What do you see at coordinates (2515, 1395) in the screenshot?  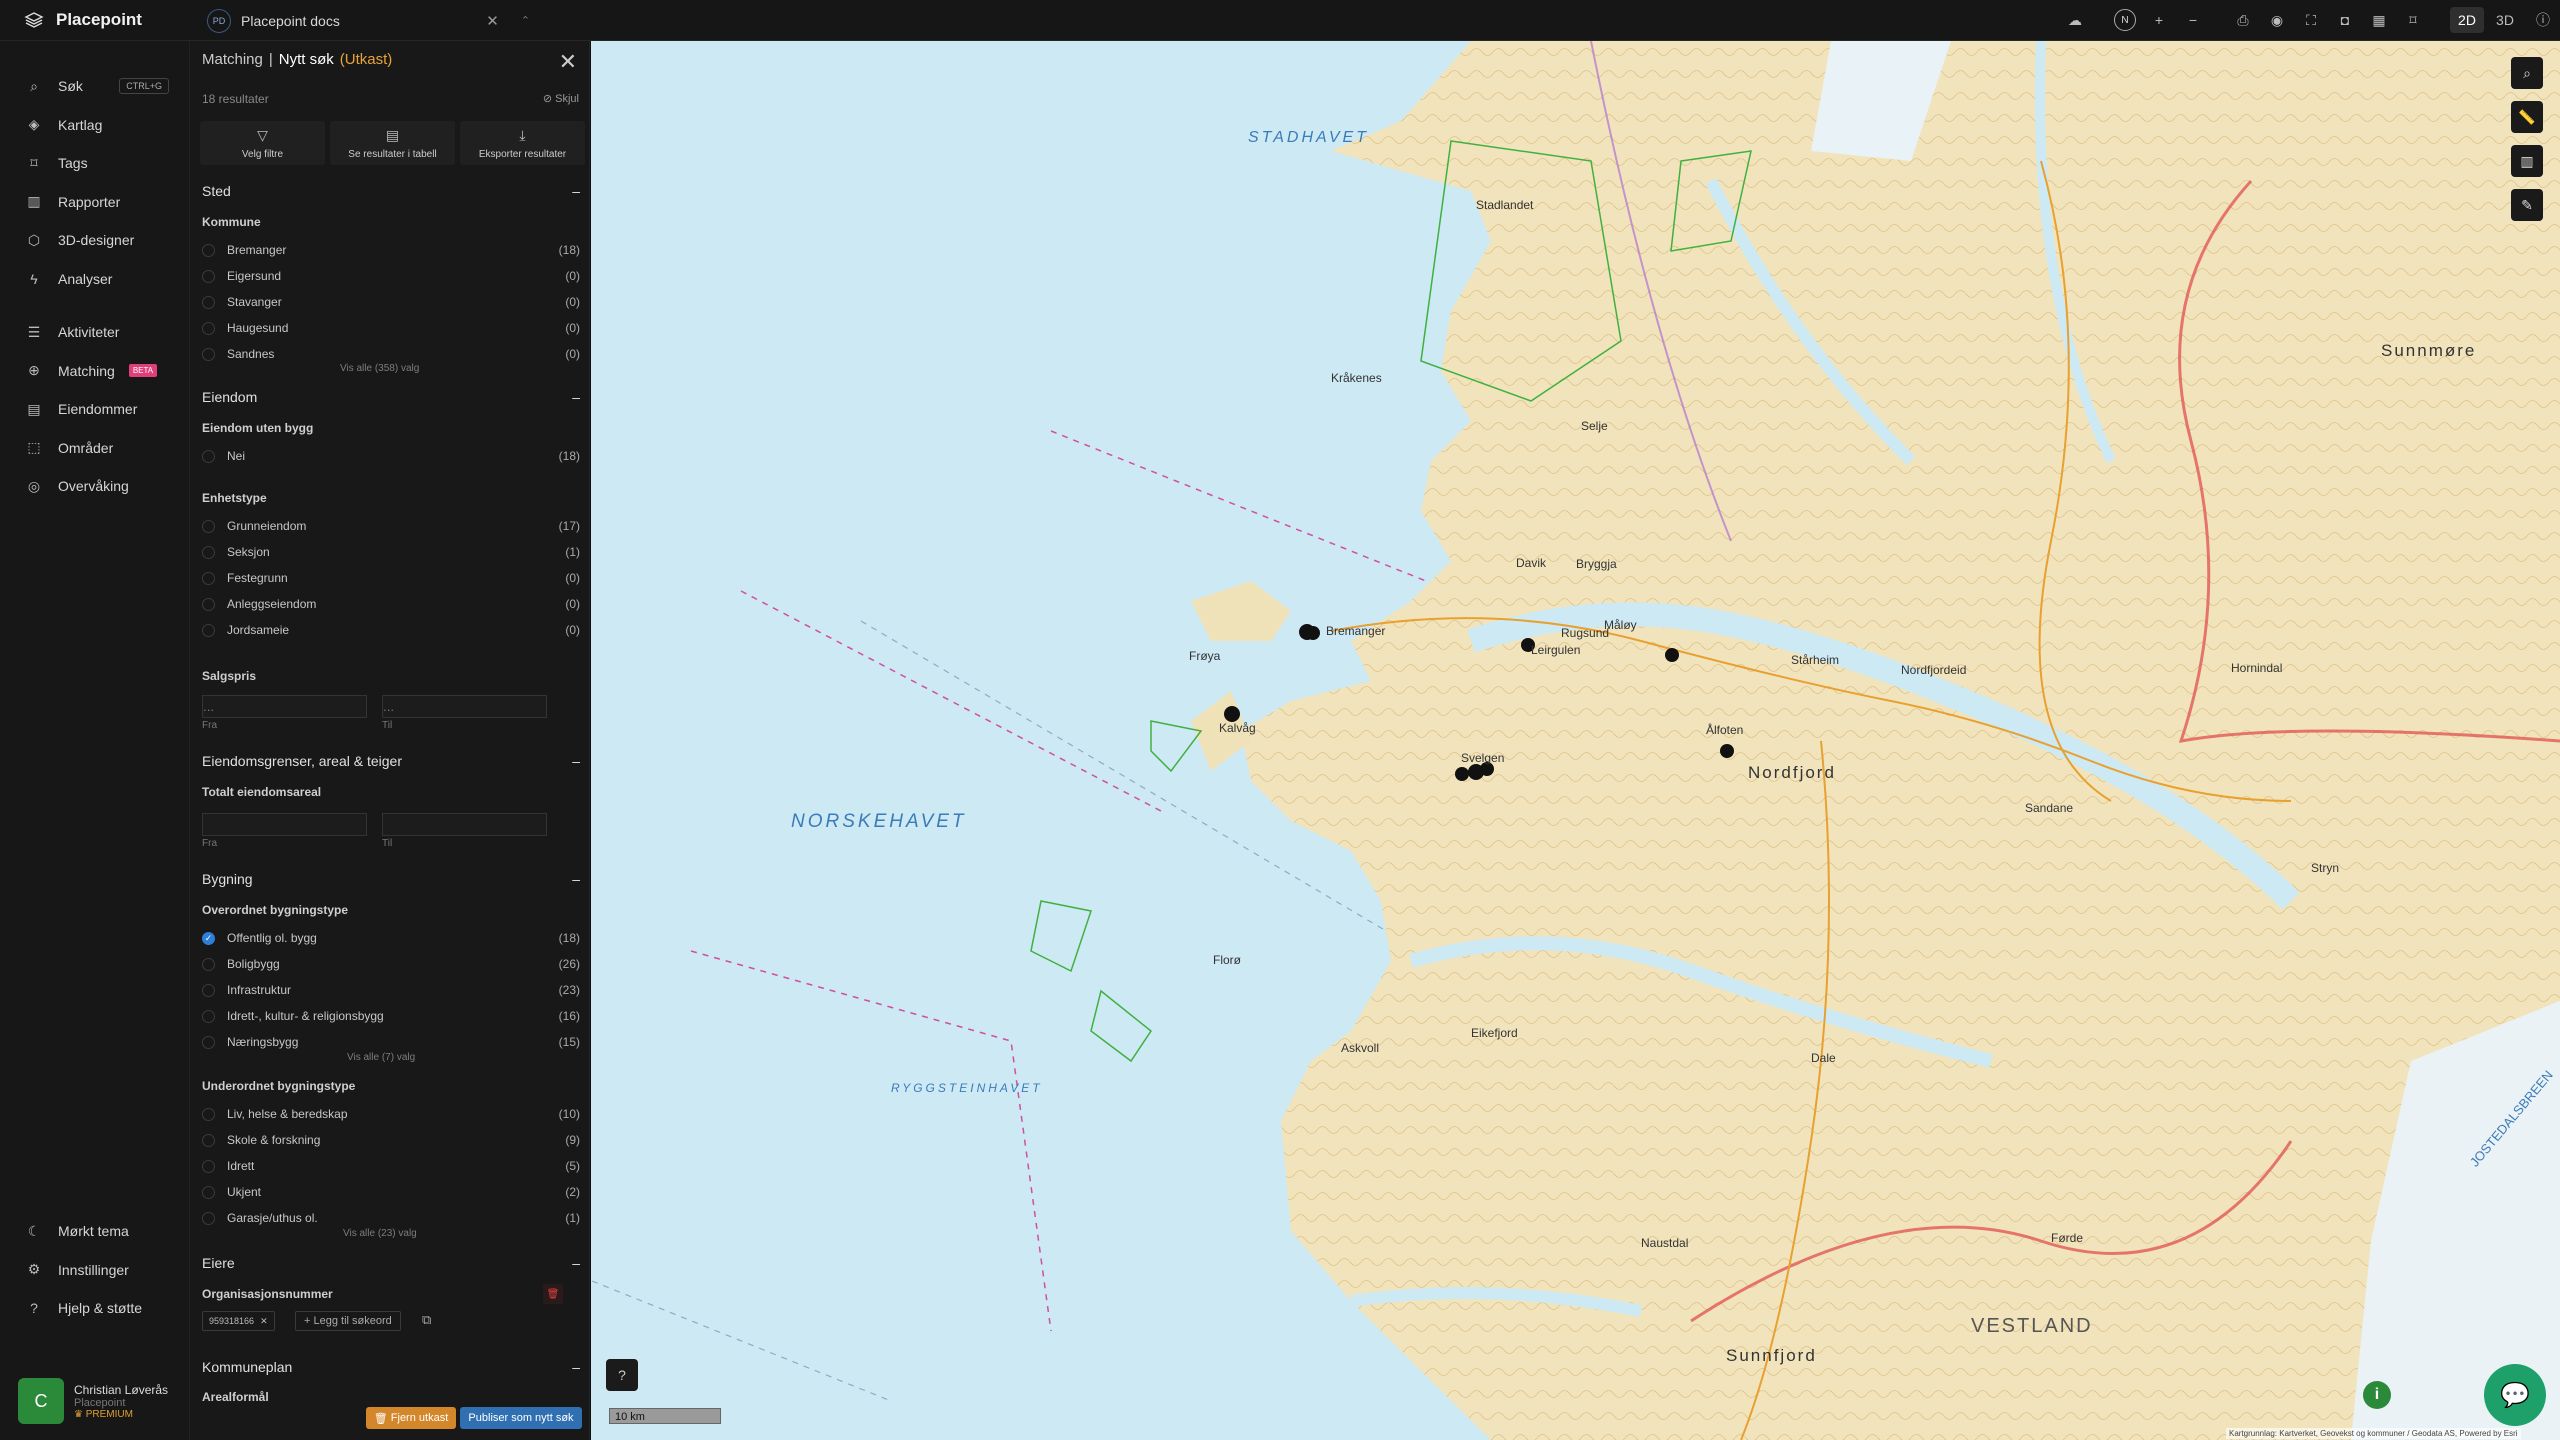 I see `chat-icon: 💬` at bounding box center [2515, 1395].